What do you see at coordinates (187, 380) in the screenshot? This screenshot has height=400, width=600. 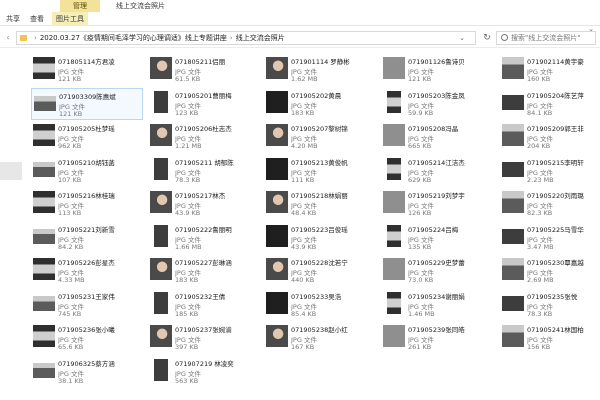 I see `file-size: 563 KB` at bounding box center [187, 380].